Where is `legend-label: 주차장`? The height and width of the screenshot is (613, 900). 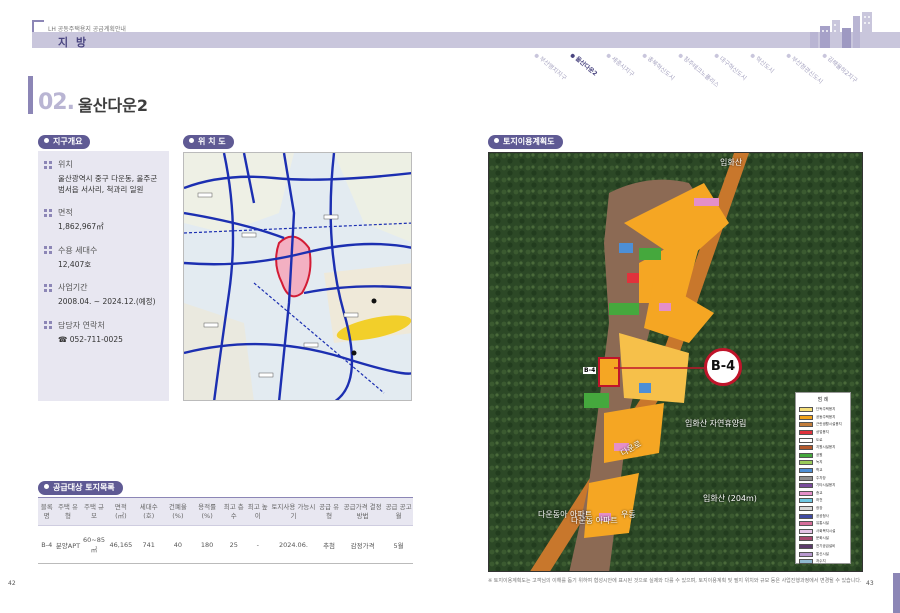
legend-label: 주차장 is located at coordinates (821, 477).